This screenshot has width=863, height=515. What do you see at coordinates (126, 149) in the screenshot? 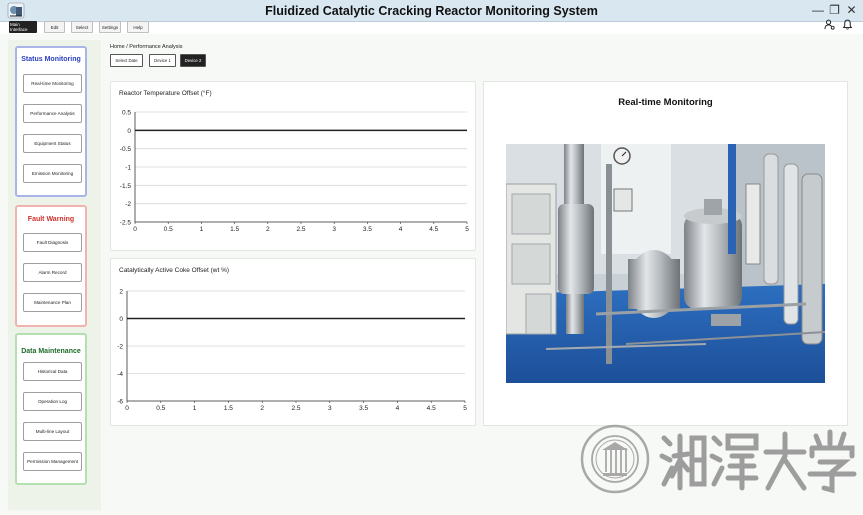
I see `y-tick-label: -0.5` at bounding box center [126, 149].